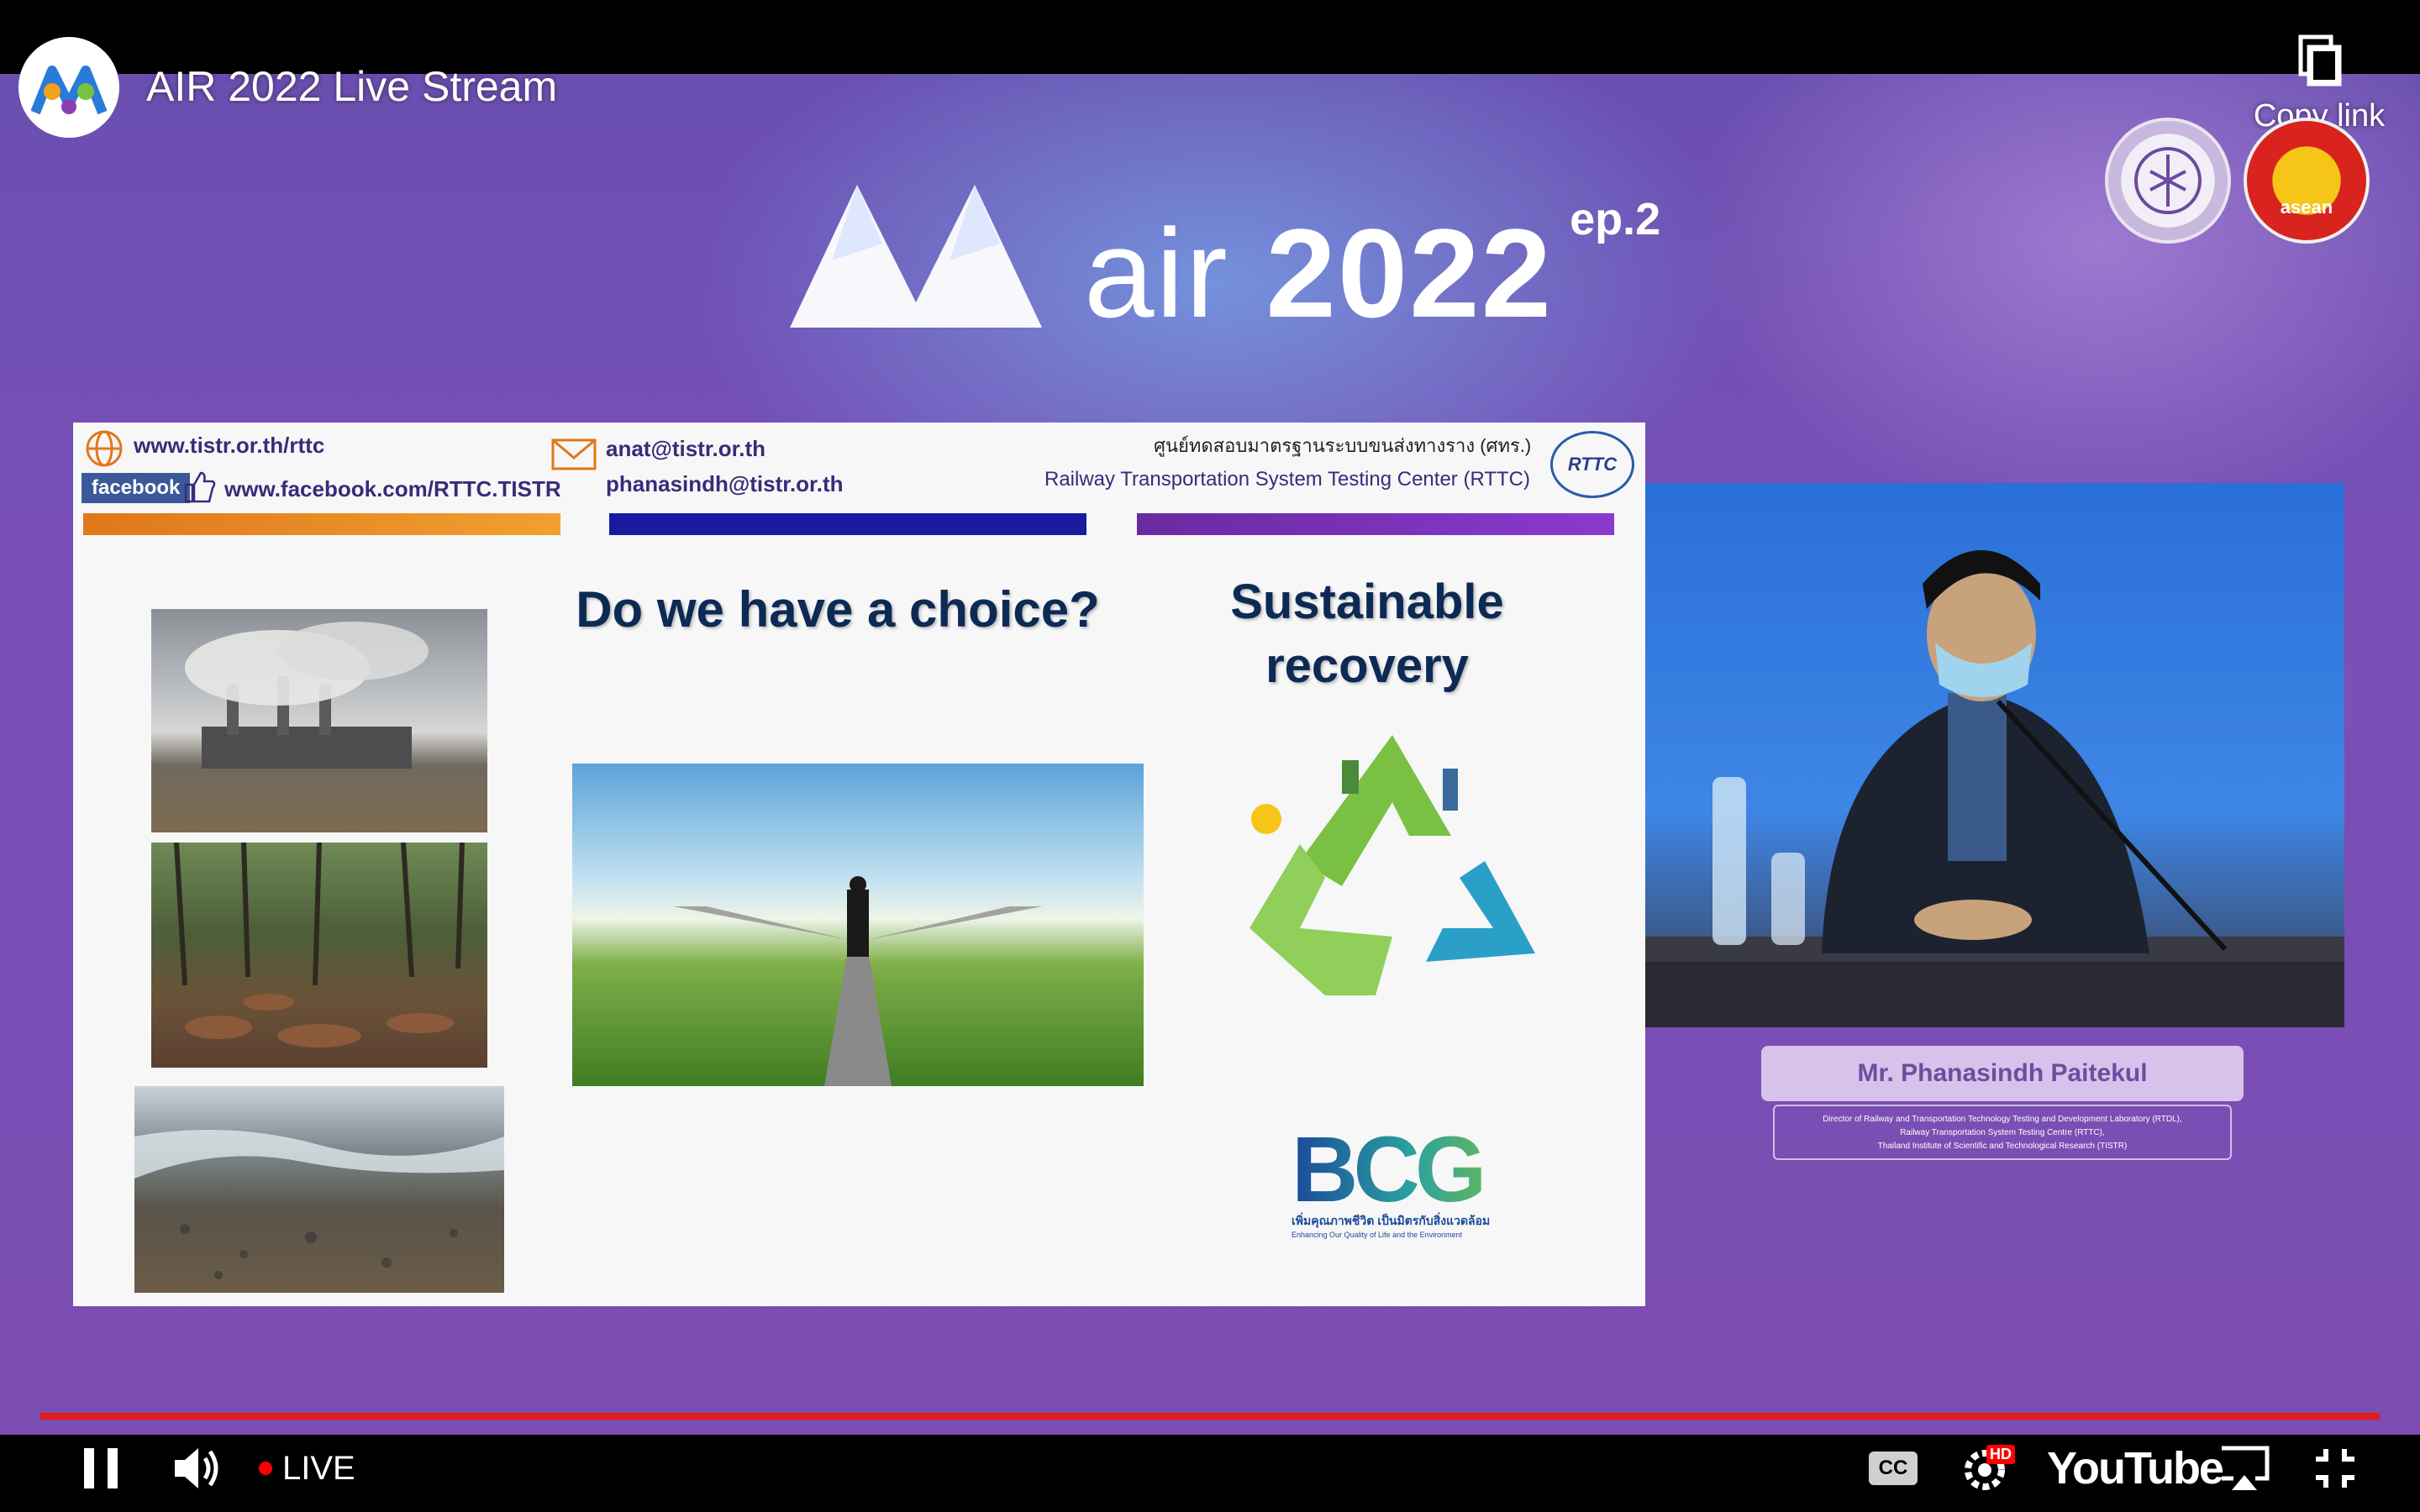 The image size is (2420, 1512). I want to click on cc-icon: CC, so click(1893, 1468).